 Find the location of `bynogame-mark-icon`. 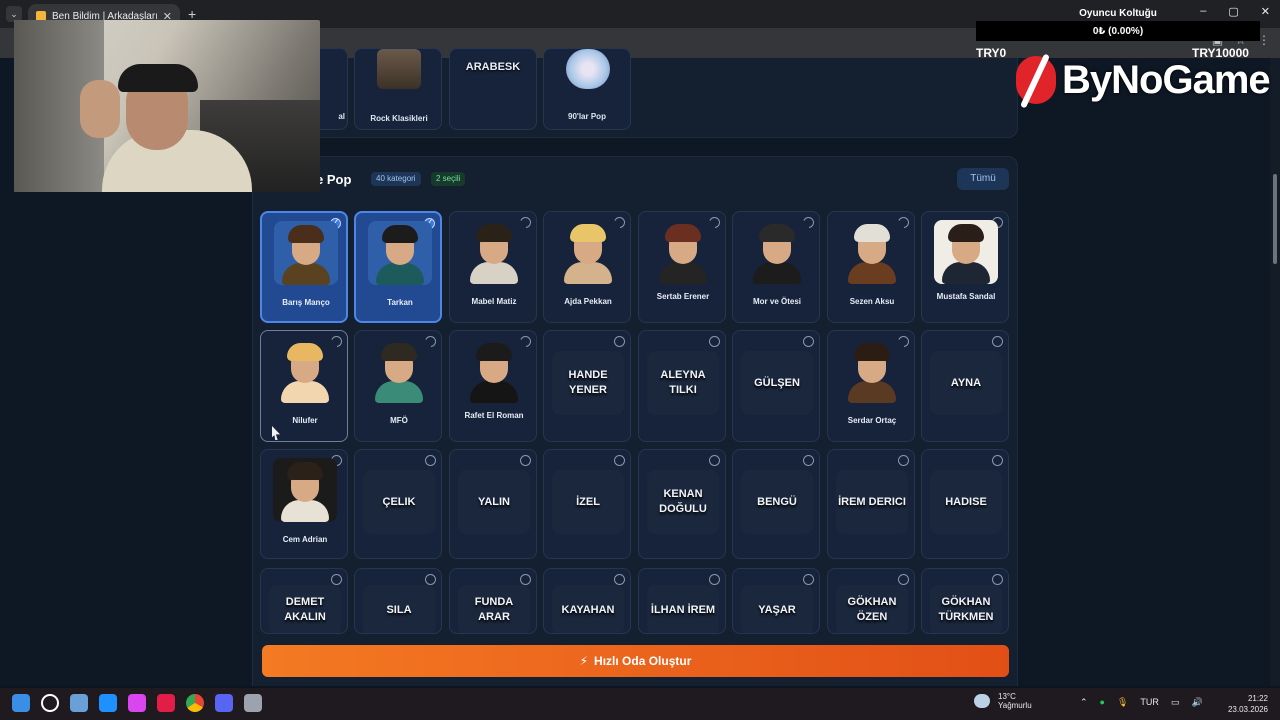

bynogame-mark-icon is located at coordinates (1036, 80).